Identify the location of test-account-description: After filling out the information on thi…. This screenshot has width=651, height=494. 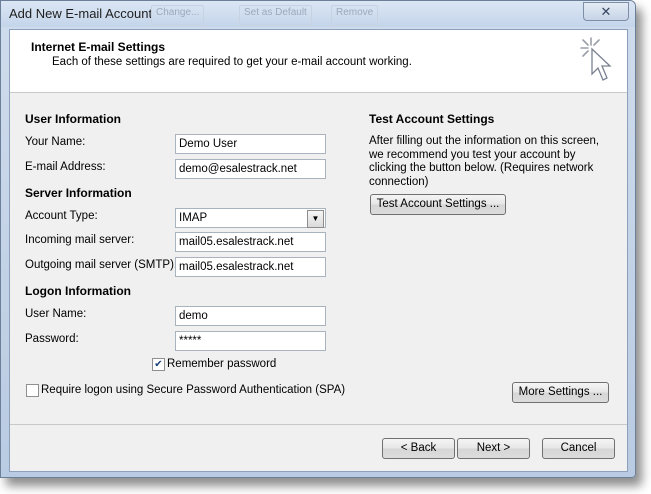
(484, 161).